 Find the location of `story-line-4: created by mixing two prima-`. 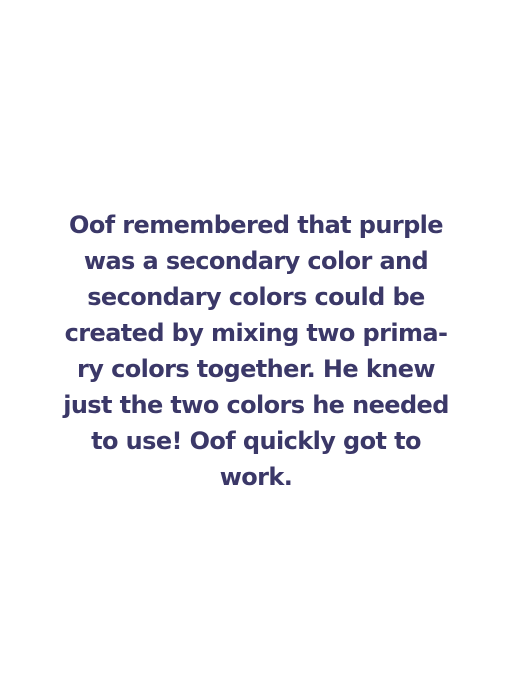

story-line-4: created by mixing two prima- is located at coordinates (256, 333).